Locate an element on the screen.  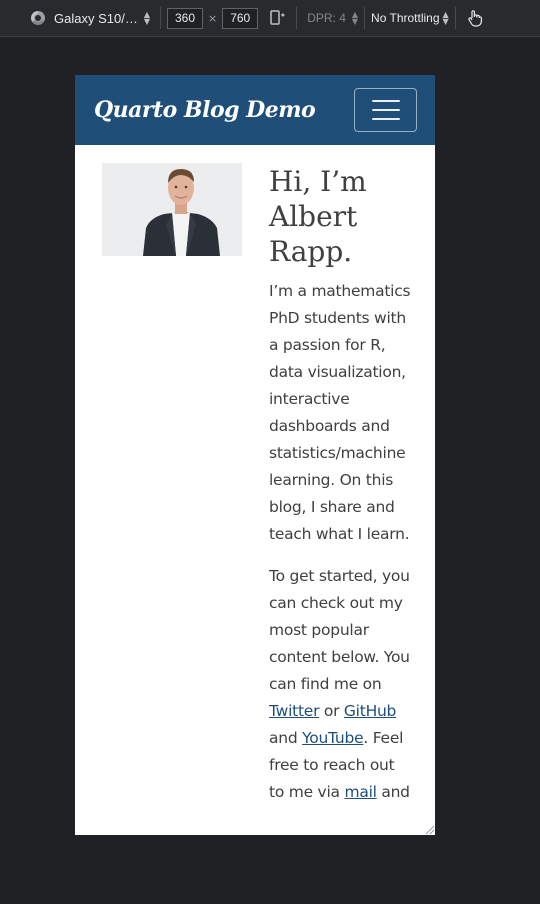
dpr-selector: DPR: 4 ▲ ▼ is located at coordinates (330, 18).